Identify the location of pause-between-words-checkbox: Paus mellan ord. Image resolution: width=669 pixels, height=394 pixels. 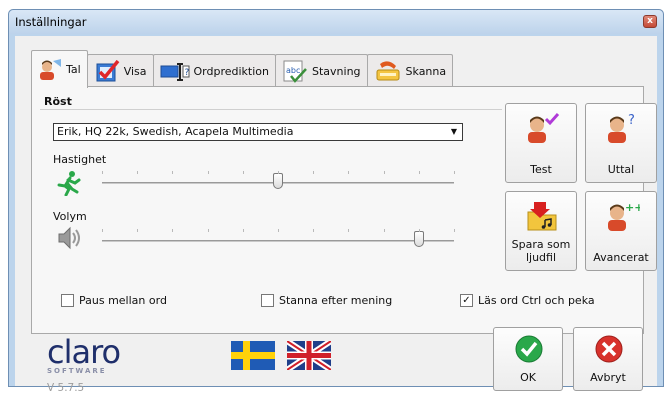
(114, 300).